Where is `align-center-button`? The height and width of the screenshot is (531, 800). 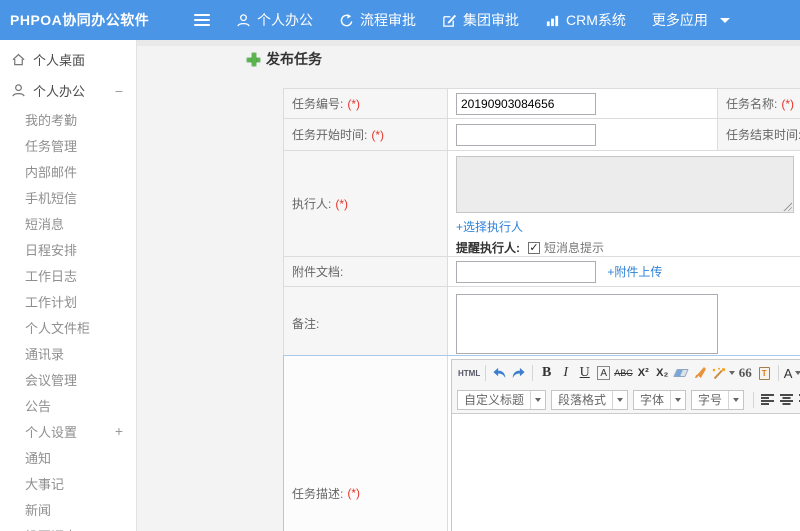 align-center-button is located at coordinates (786, 400).